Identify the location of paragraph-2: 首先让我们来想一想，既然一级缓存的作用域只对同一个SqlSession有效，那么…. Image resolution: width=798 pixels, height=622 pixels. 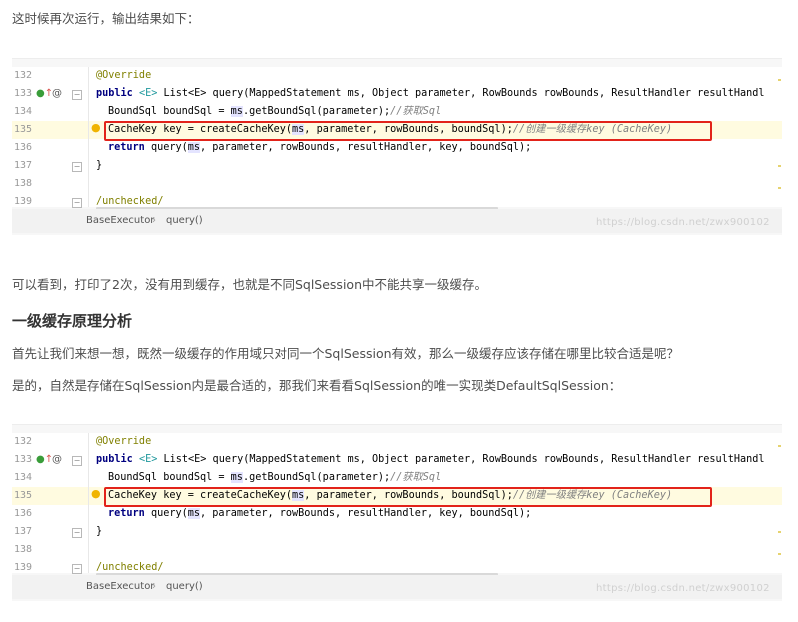
(346, 353).